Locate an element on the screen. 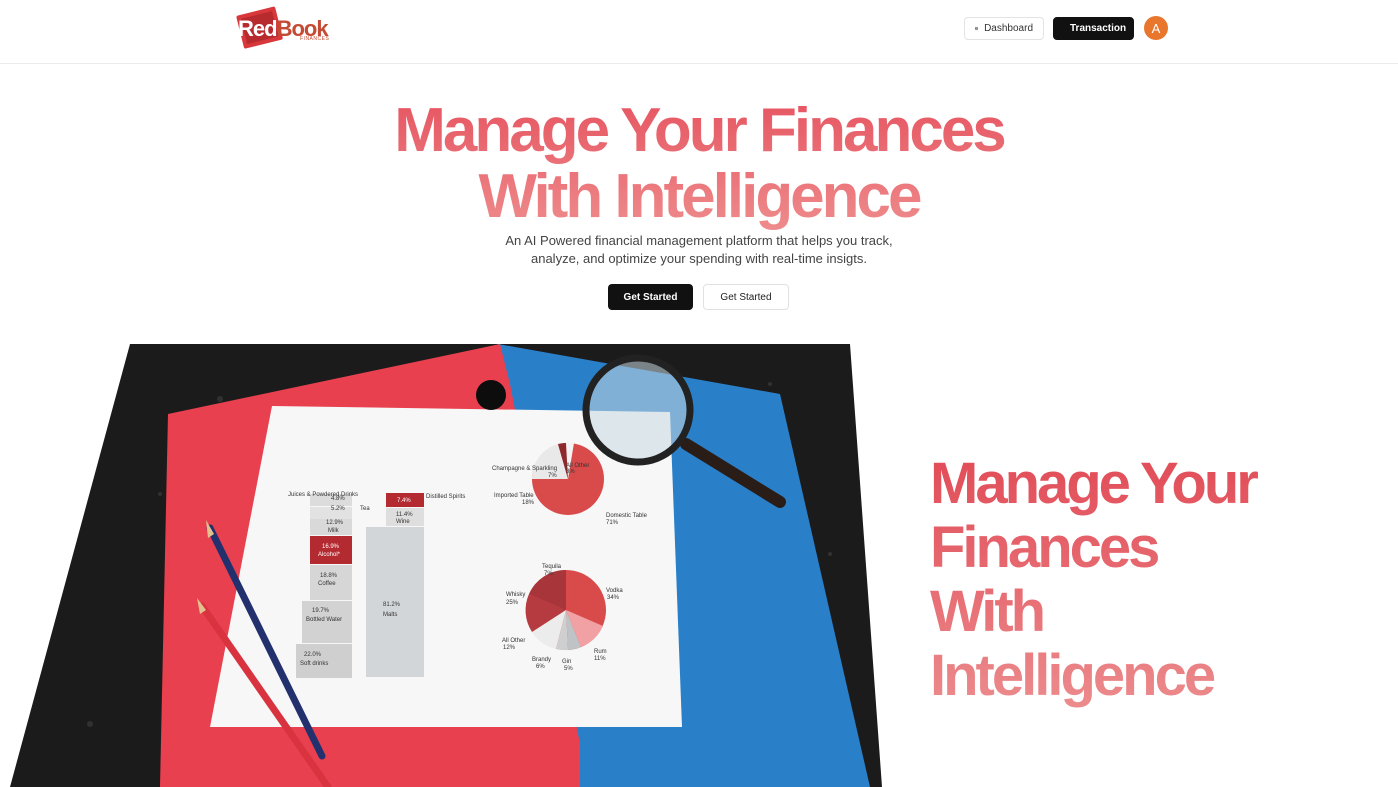 This screenshot has width=1398, height=787. label-water: Bottled Water is located at coordinates (324, 620).